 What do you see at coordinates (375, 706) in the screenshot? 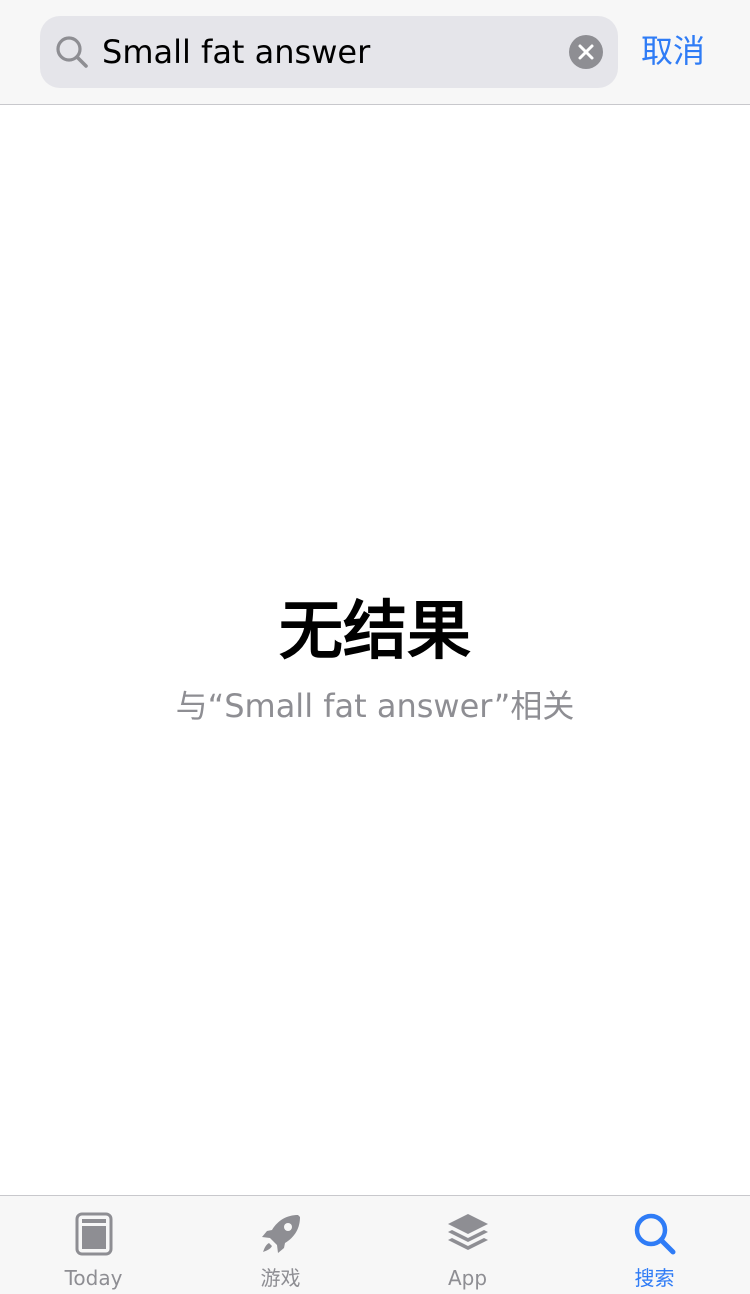
I see `no-results-subtitle: 与“Small fat answer”相关` at bounding box center [375, 706].